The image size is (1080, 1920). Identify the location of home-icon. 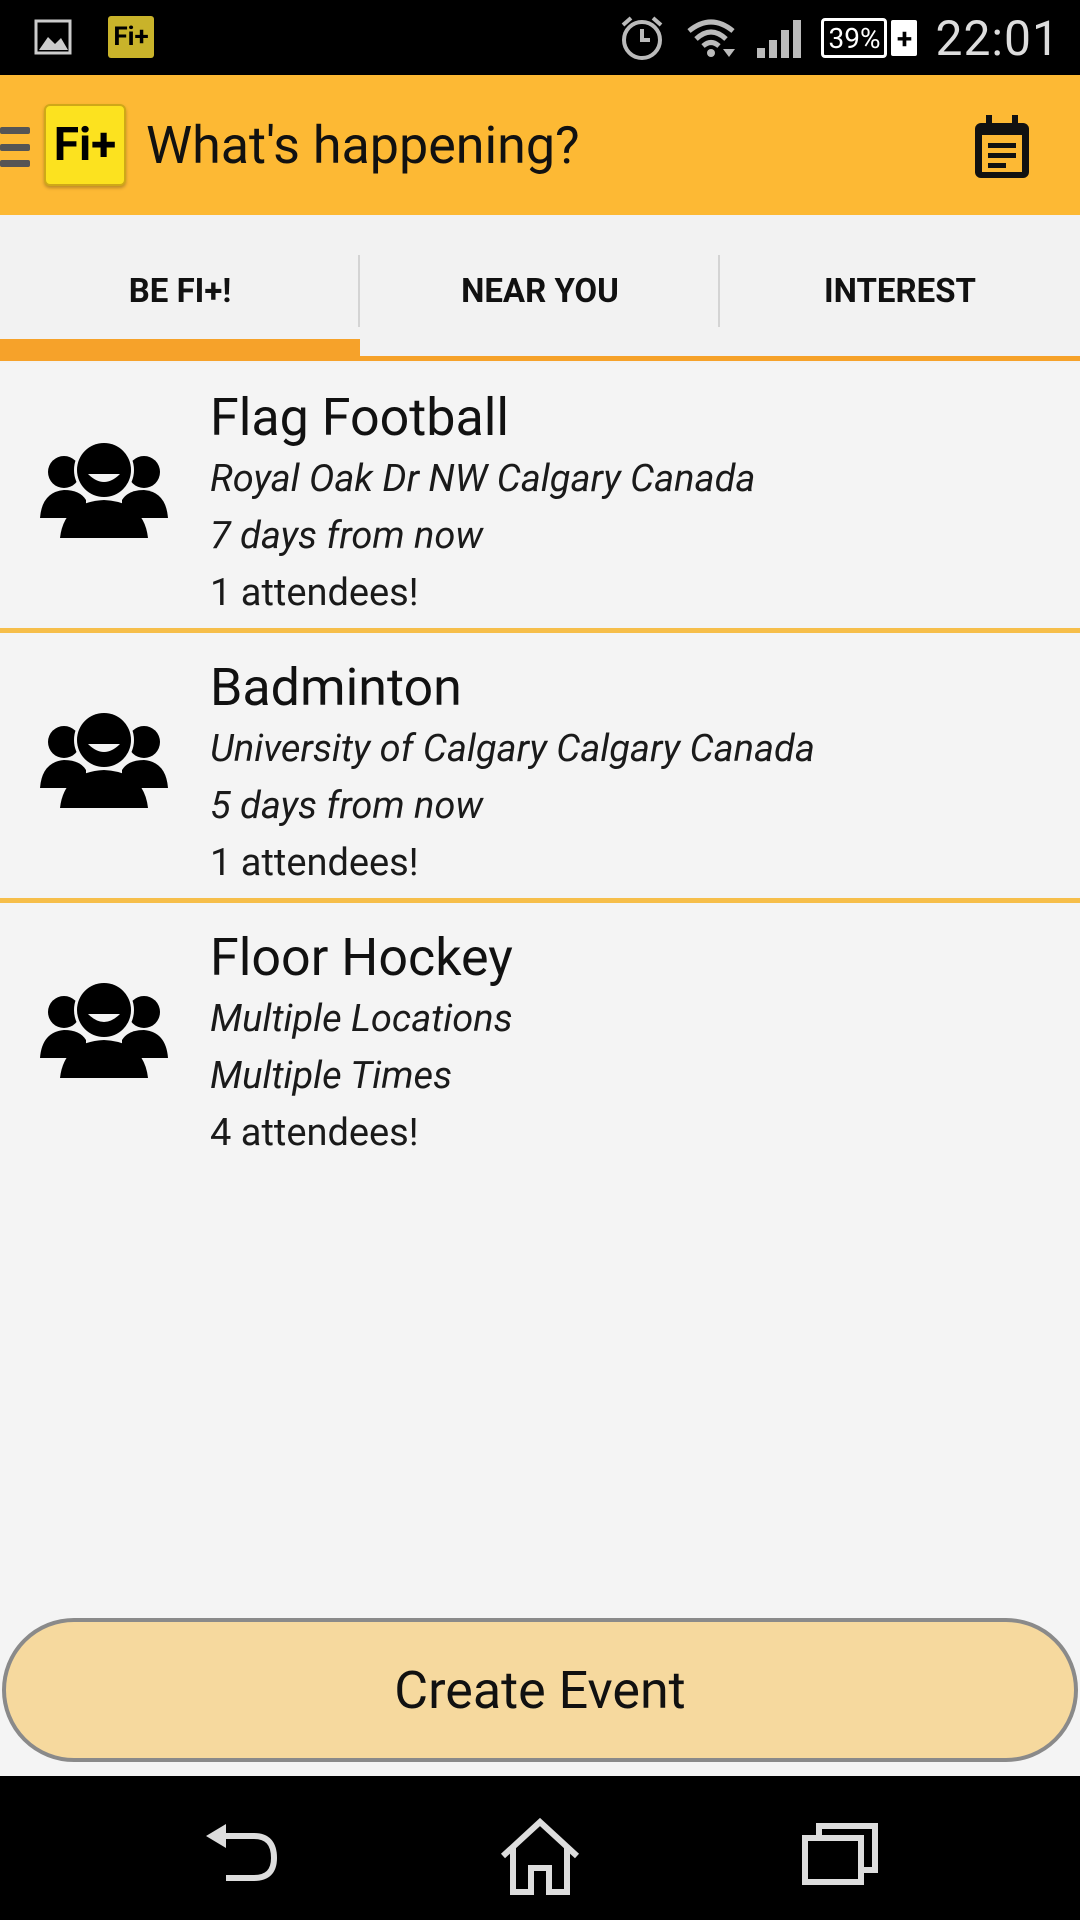
(540, 1856).